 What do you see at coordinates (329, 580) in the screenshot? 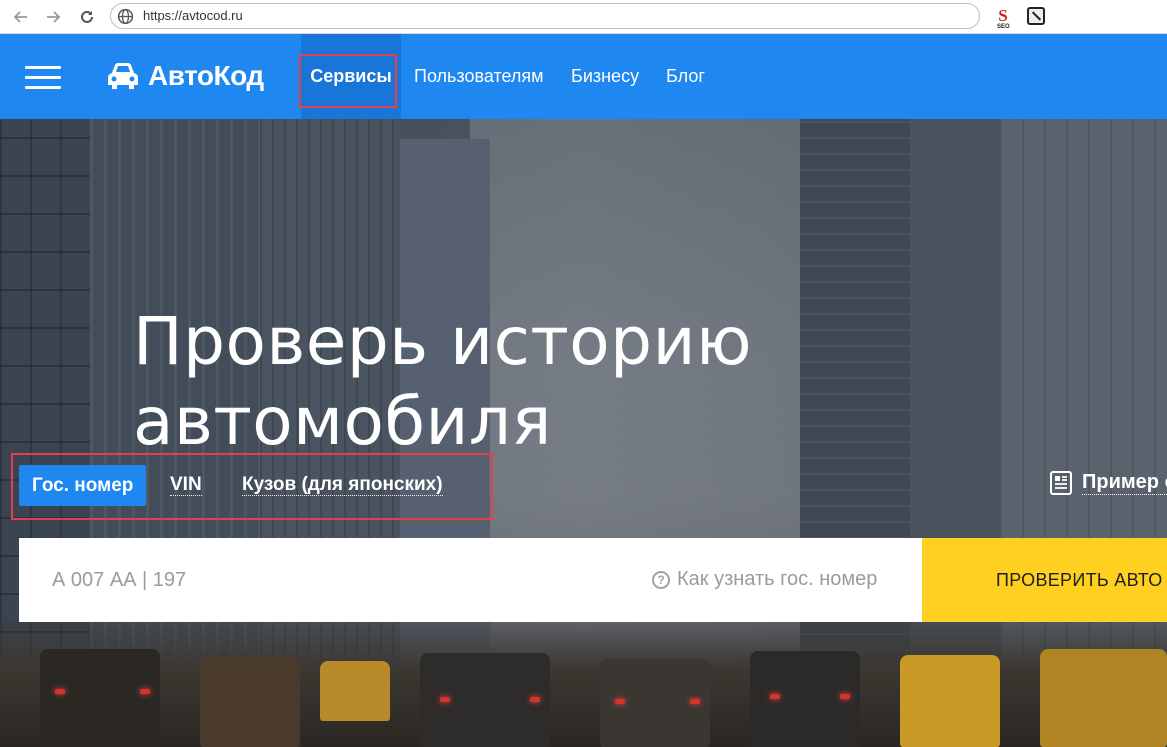
I see `plate-number-input` at bounding box center [329, 580].